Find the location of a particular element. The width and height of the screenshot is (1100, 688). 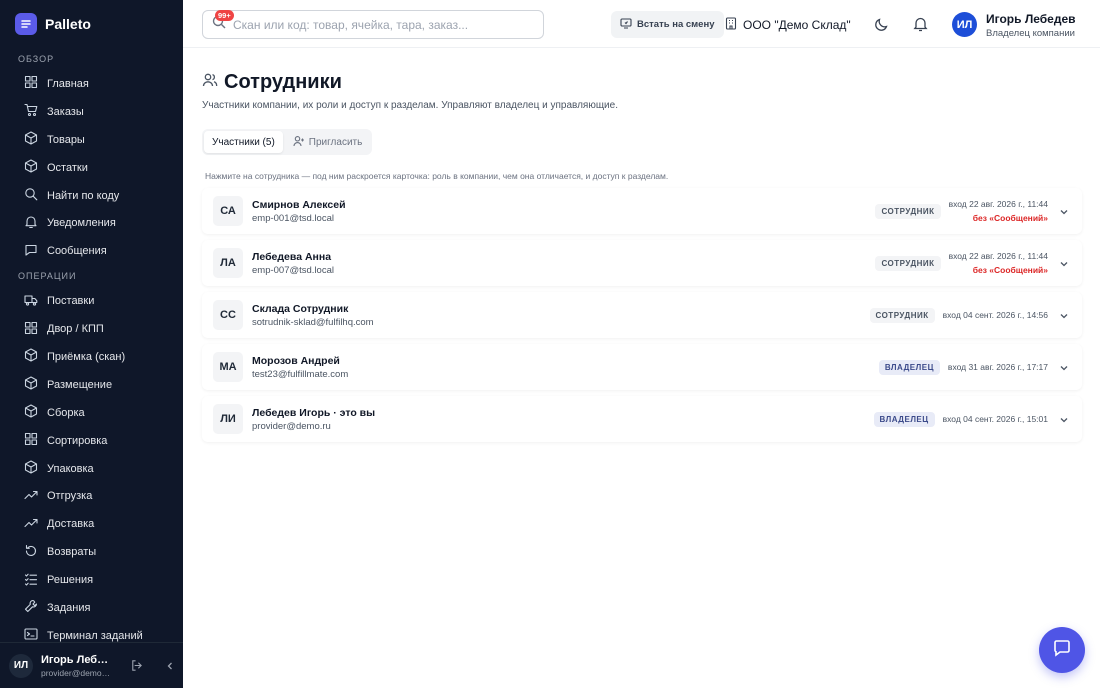

sidebar-item: Найти по коду is located at coordinates (91, 196).